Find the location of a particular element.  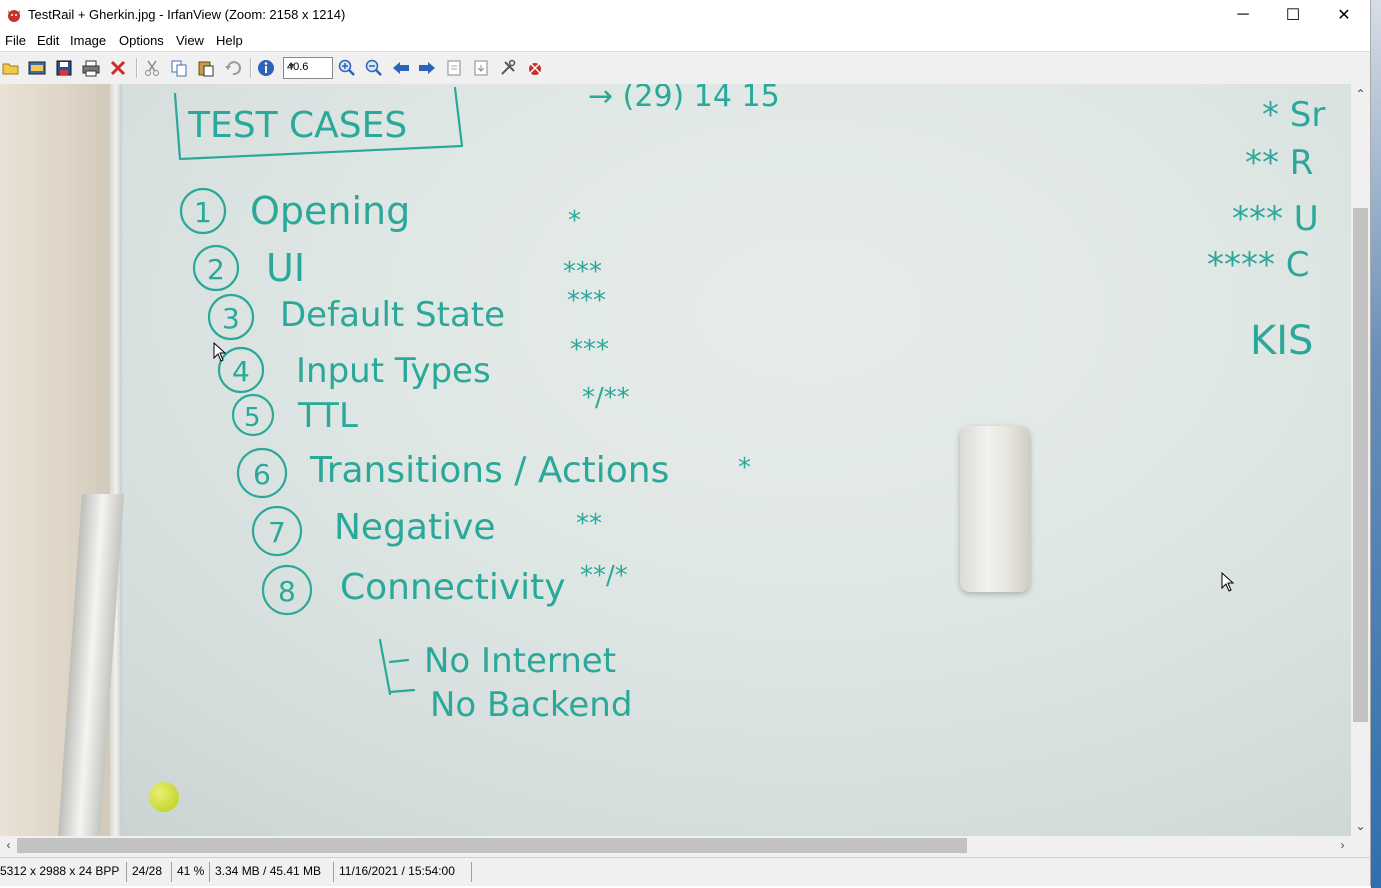

case-rating: **/* is located at coordinates (604, 576).